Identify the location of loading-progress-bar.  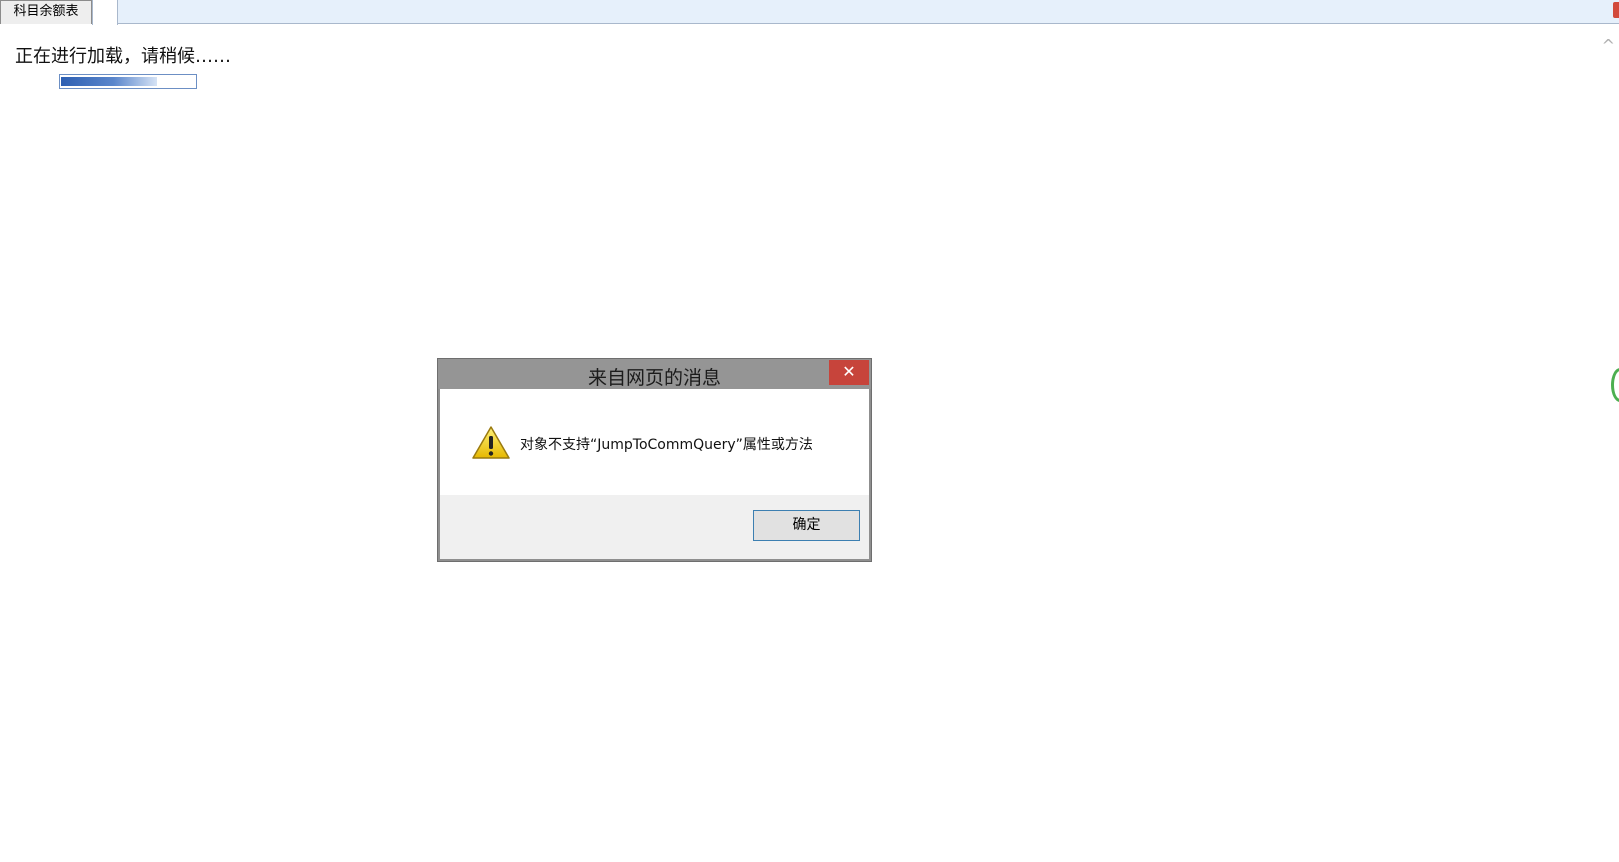
(128, 81).